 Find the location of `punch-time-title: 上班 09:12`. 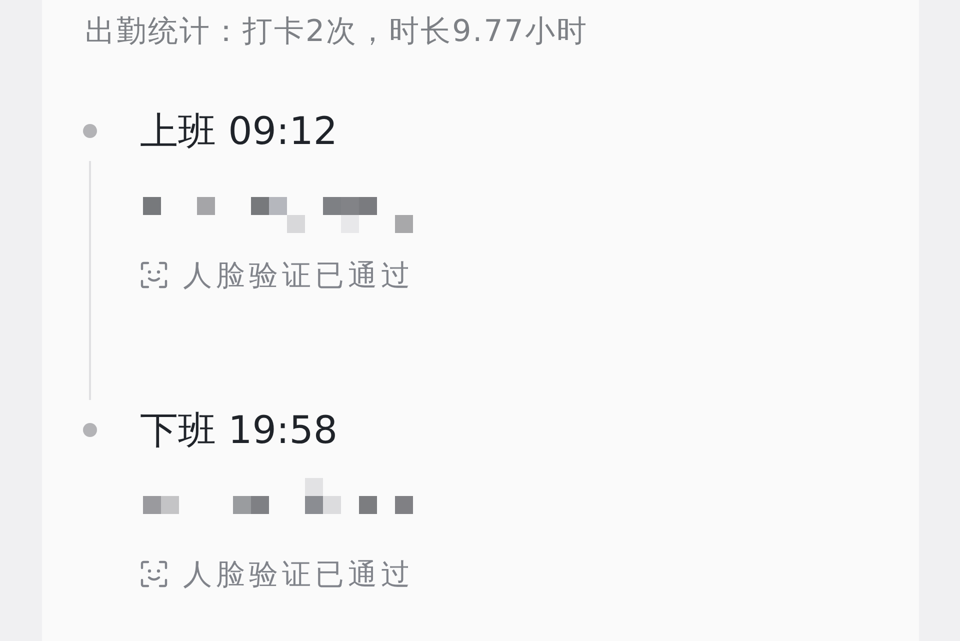

punch-time-title: 上班 09:12 is located at coordinates (239, 131).